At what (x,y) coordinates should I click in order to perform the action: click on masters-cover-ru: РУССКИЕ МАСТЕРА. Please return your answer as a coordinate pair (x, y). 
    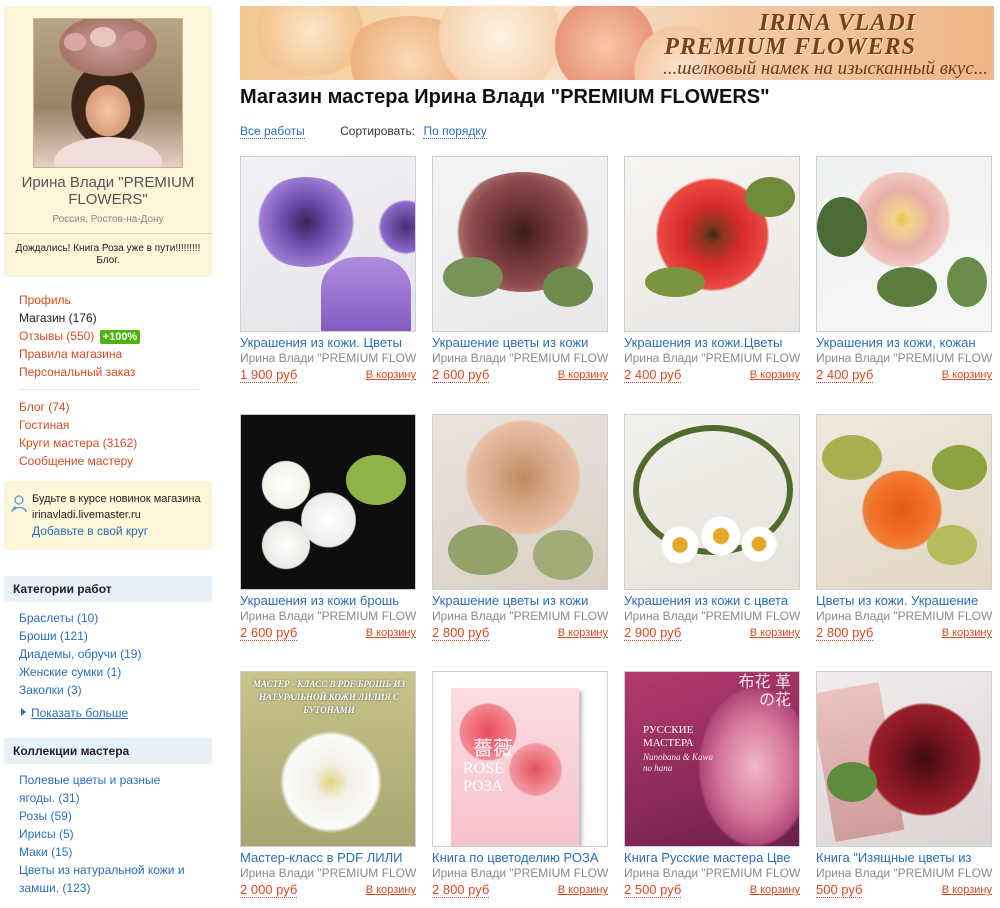
    Looking at the image, I should click on (668, 736).